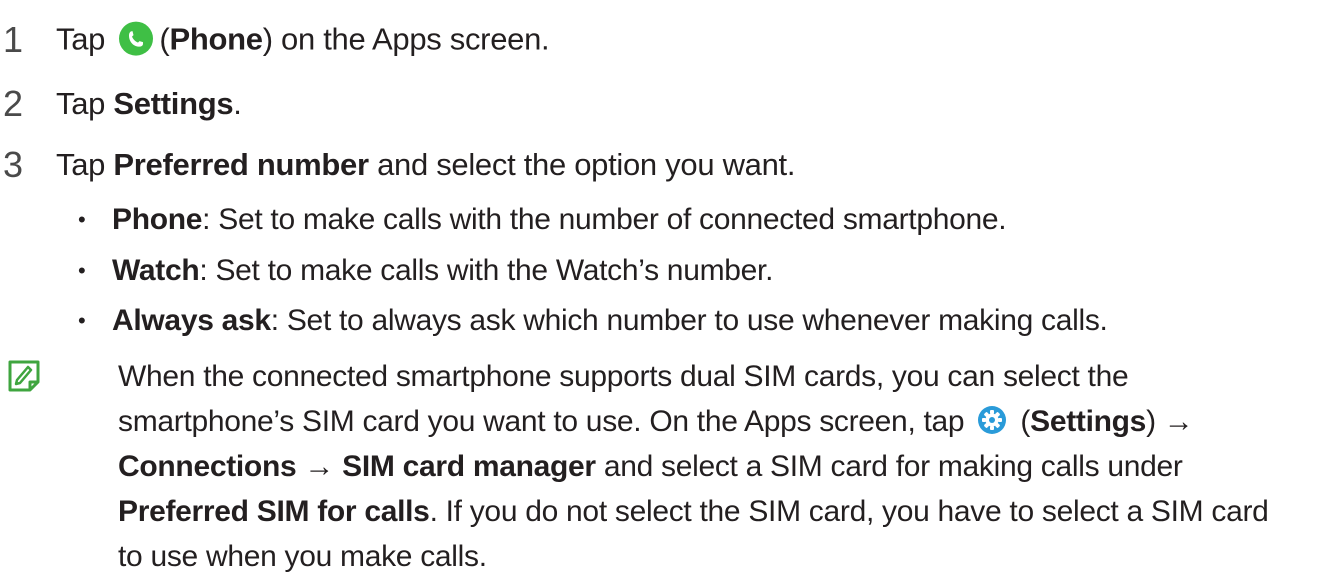 This screenshot has height=585, width=1333. What do you see at coordinates (274, 511) in the screenshot?
I see `note-text-bold: Preferred SIM for calls` at bounding box center [274, 511].